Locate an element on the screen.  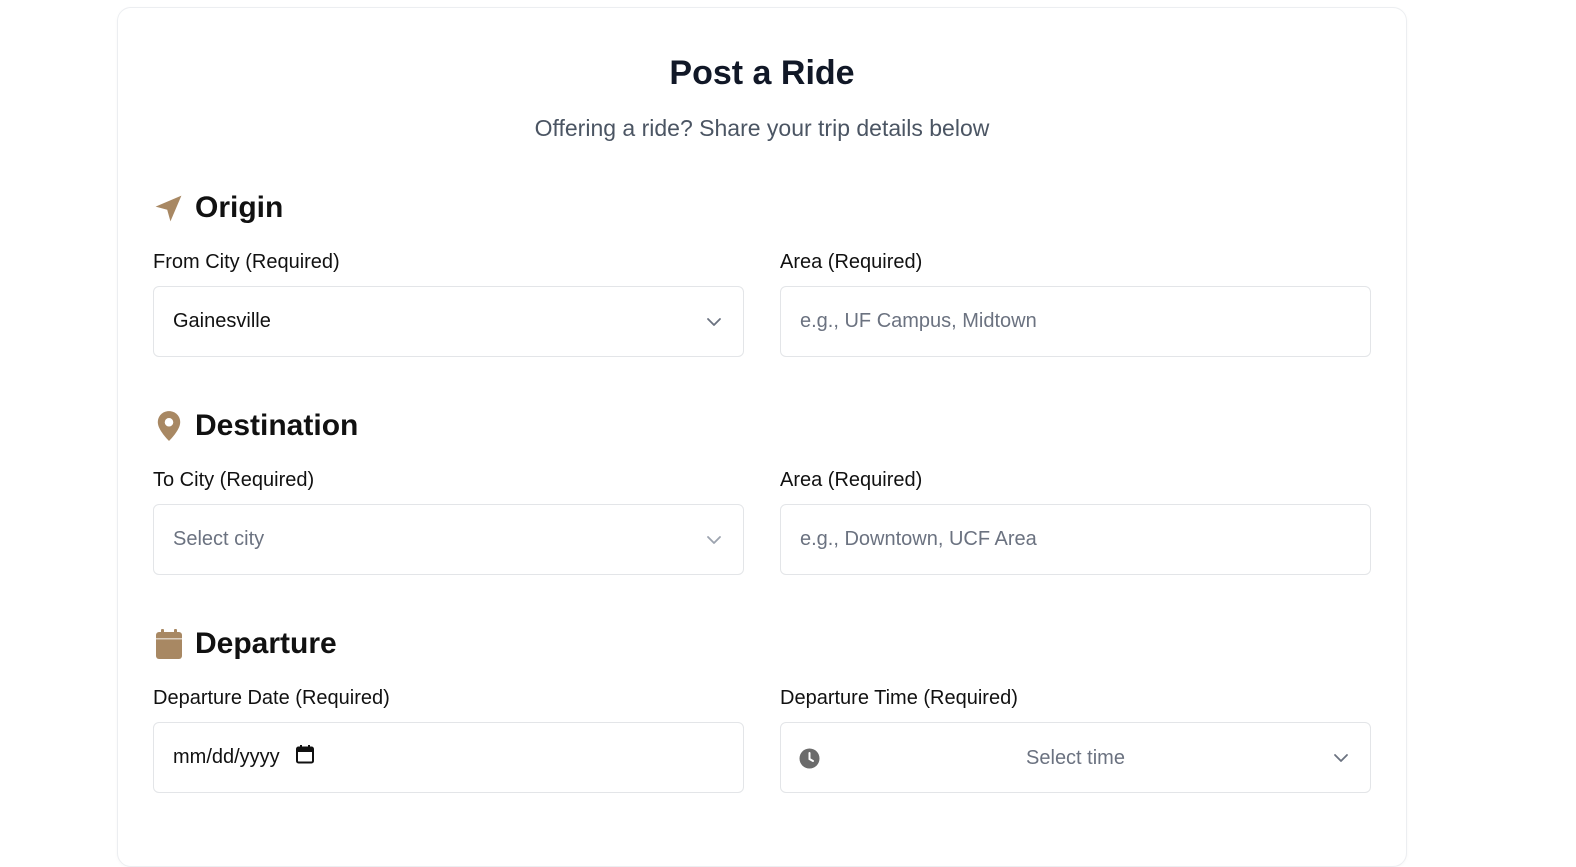
departure-time-select: Select time is located at coordinates (1075, 757).